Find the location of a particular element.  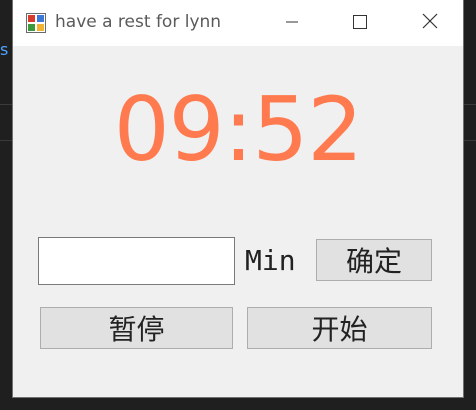

maximize-icon is located at coordinates (360, 23).